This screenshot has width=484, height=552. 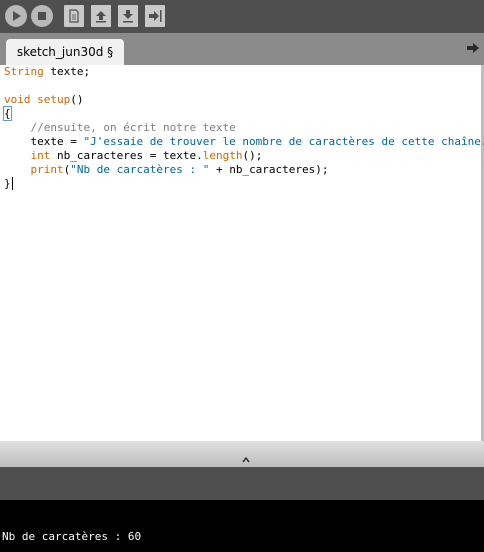 I want to click on stop-icon, so click(x=42, y=16).